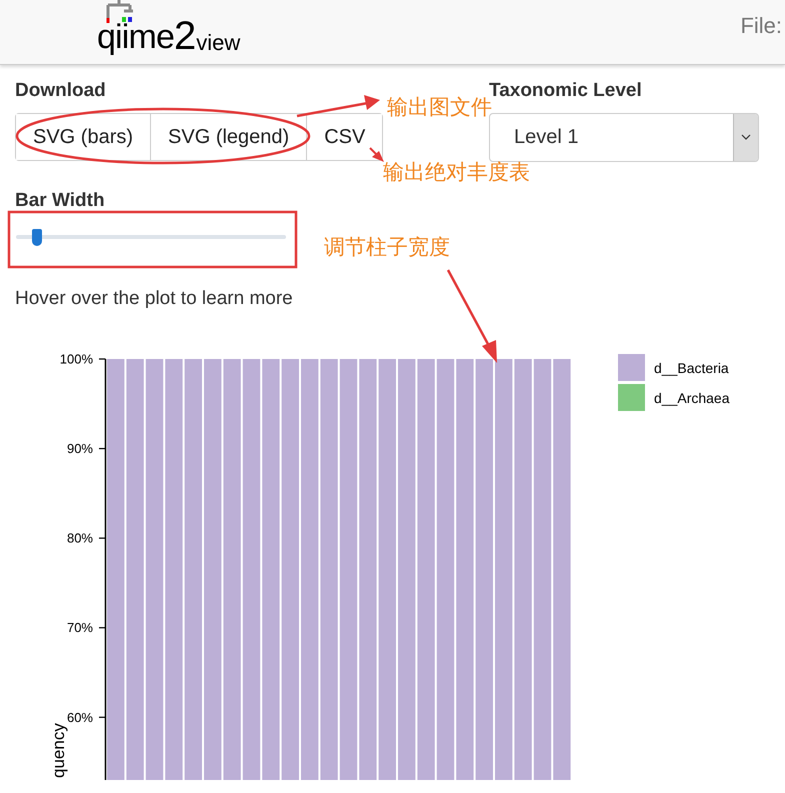 This screenshot has height=793, width=785. Describe the element at coordinates (79, 448) in the screenshot. I see `y-tick-label: 90%` at that location.